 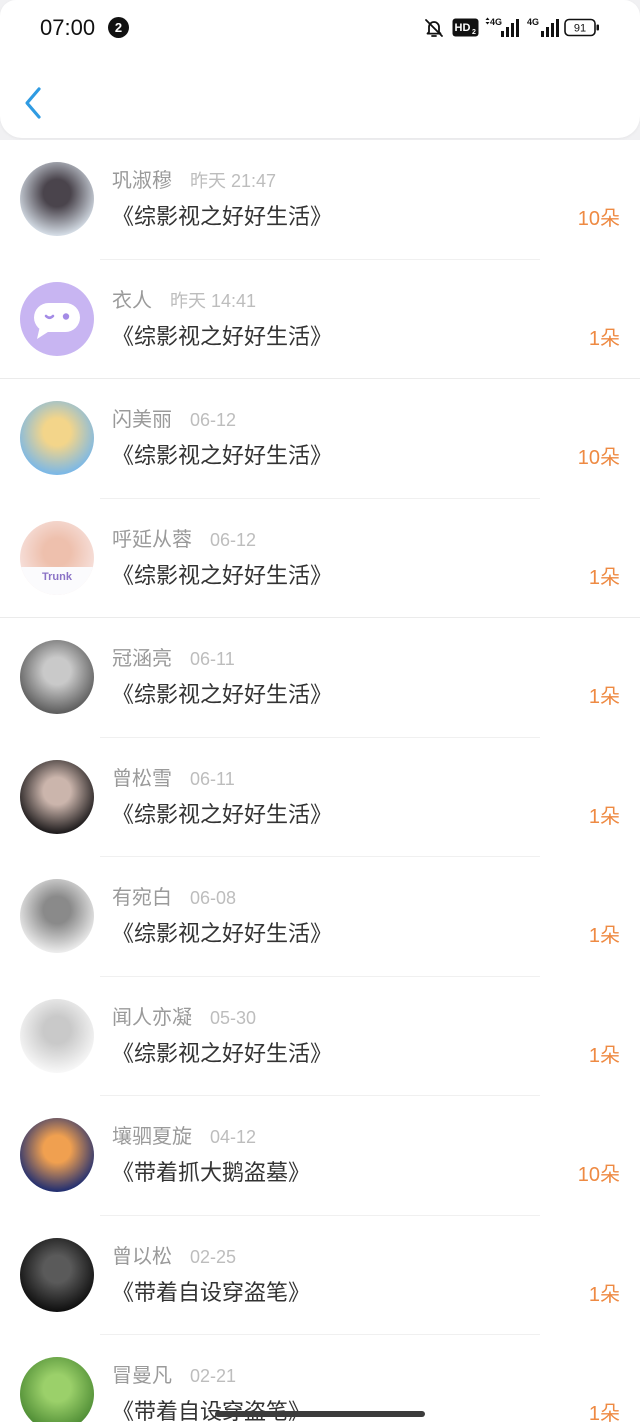 What do you see at coordinates (320, 1378) in the screenshot?
I see `list-item: 冒曼凡 02-21 《带着自设穿盗笔》 1朵` at bounding box center [320, 1378].